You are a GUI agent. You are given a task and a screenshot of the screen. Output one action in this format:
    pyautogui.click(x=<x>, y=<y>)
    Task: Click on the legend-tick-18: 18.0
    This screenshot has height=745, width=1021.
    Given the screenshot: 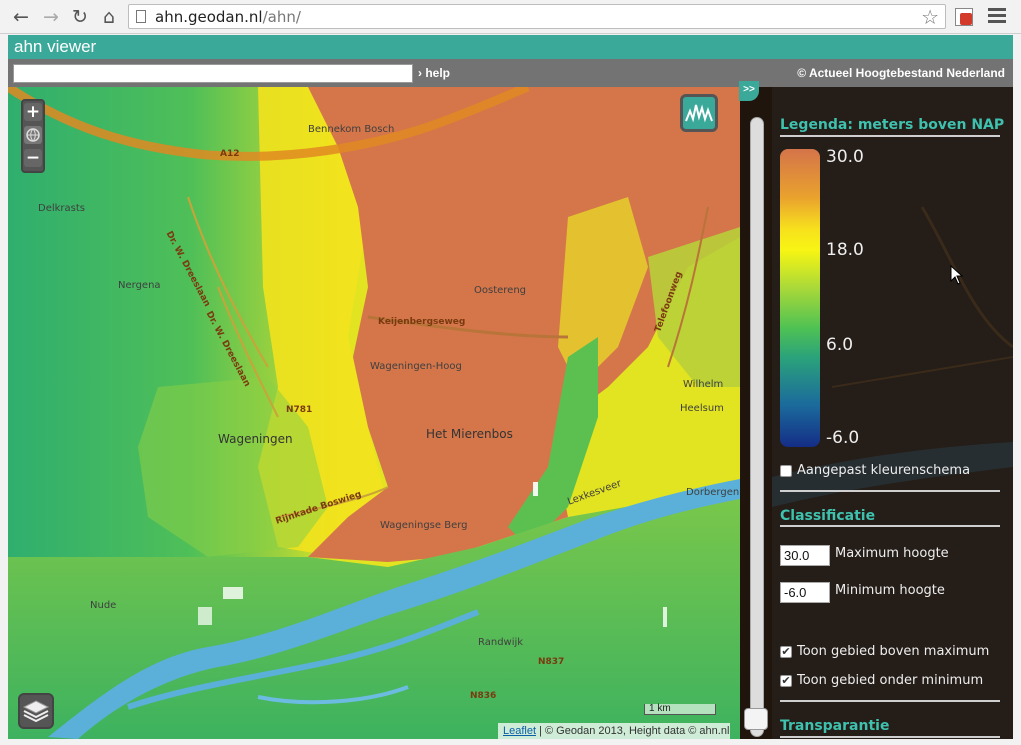 What is the action you would take?
    pyautogui.click(x=845, y=250)
    